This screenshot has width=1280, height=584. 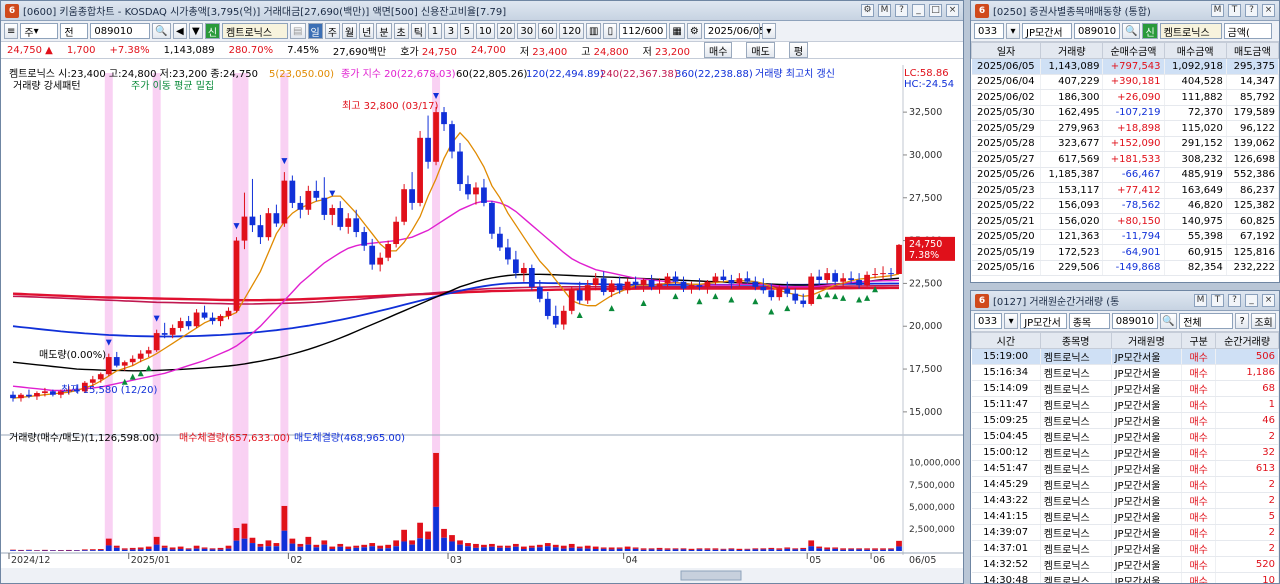 I want to click on buy-button: 매수, so click(x=718, y=50).